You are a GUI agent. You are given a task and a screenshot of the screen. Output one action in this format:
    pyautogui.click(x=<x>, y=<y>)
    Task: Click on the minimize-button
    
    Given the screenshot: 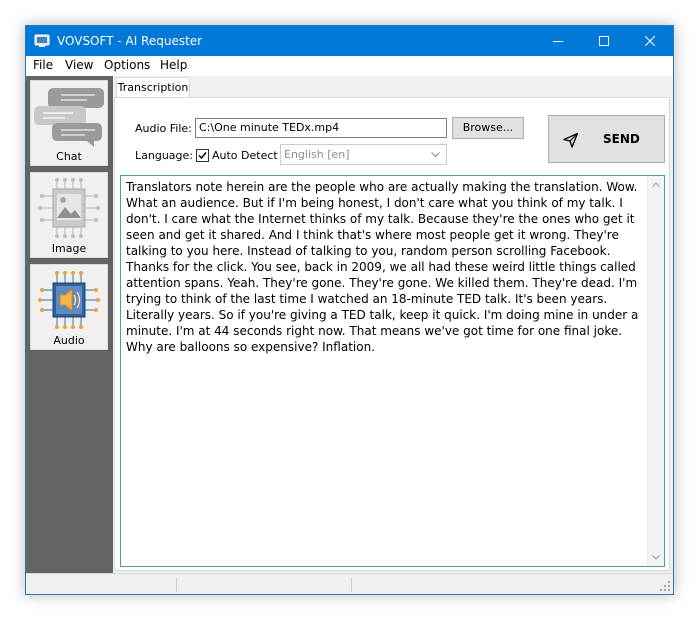 What is the action you would take?
    pyautogui.click(x=558, y=41)
    